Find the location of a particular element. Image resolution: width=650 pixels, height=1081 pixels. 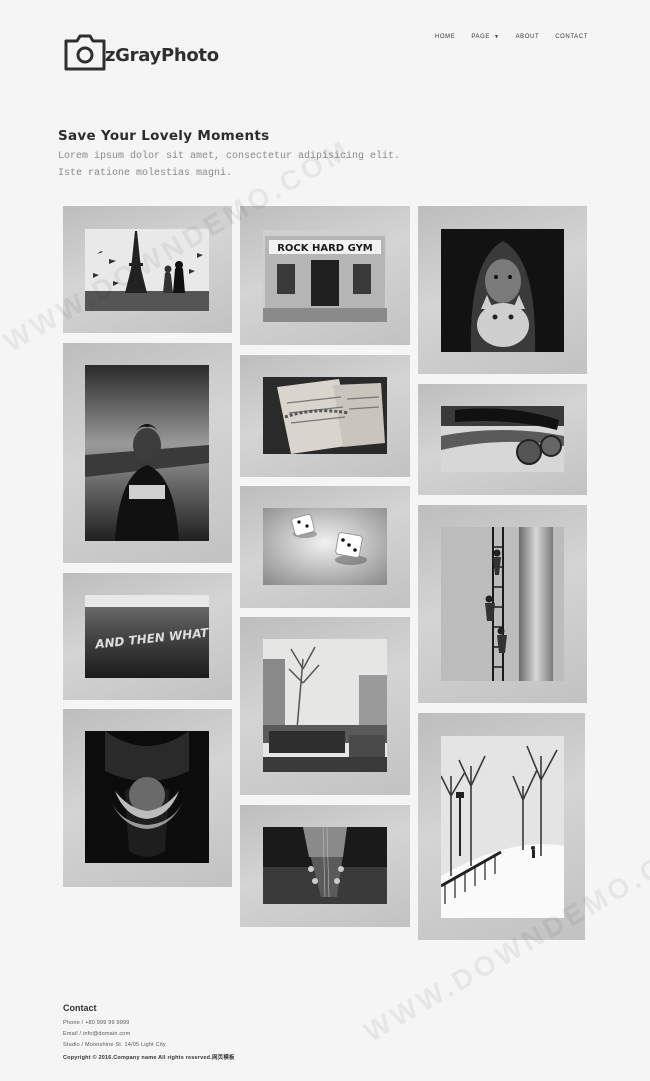

footer-contact-title: Contact is located at coordinates (80, 1008).